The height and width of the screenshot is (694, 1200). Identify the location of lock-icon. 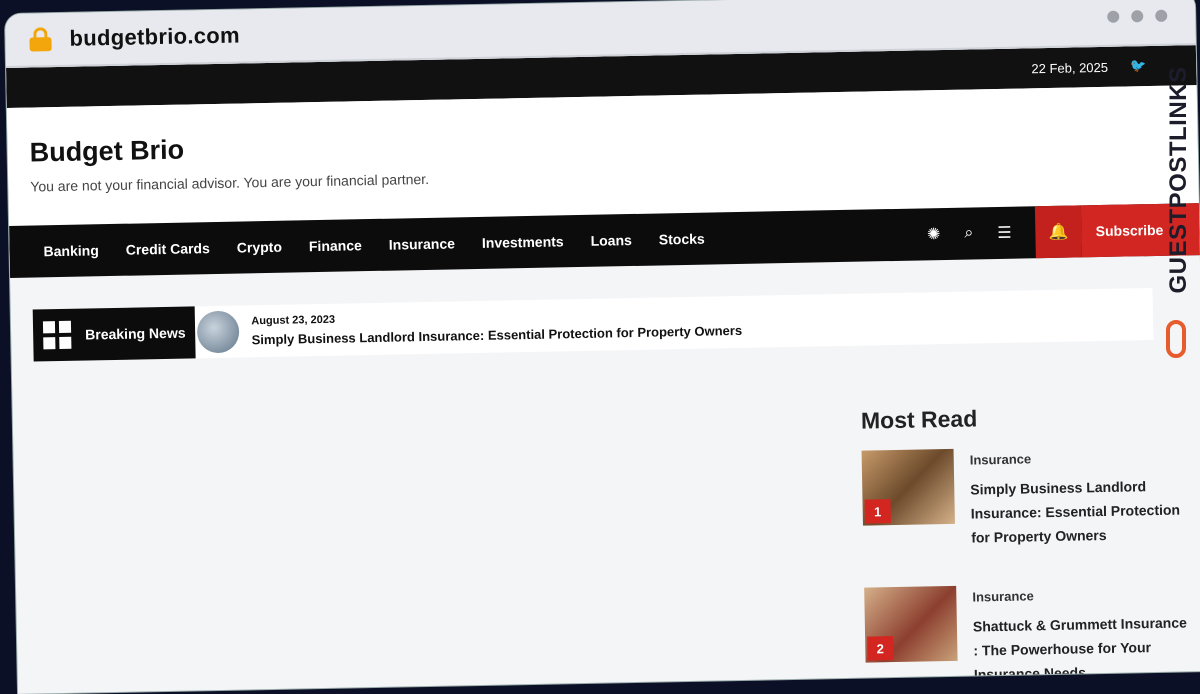
(40, 39).